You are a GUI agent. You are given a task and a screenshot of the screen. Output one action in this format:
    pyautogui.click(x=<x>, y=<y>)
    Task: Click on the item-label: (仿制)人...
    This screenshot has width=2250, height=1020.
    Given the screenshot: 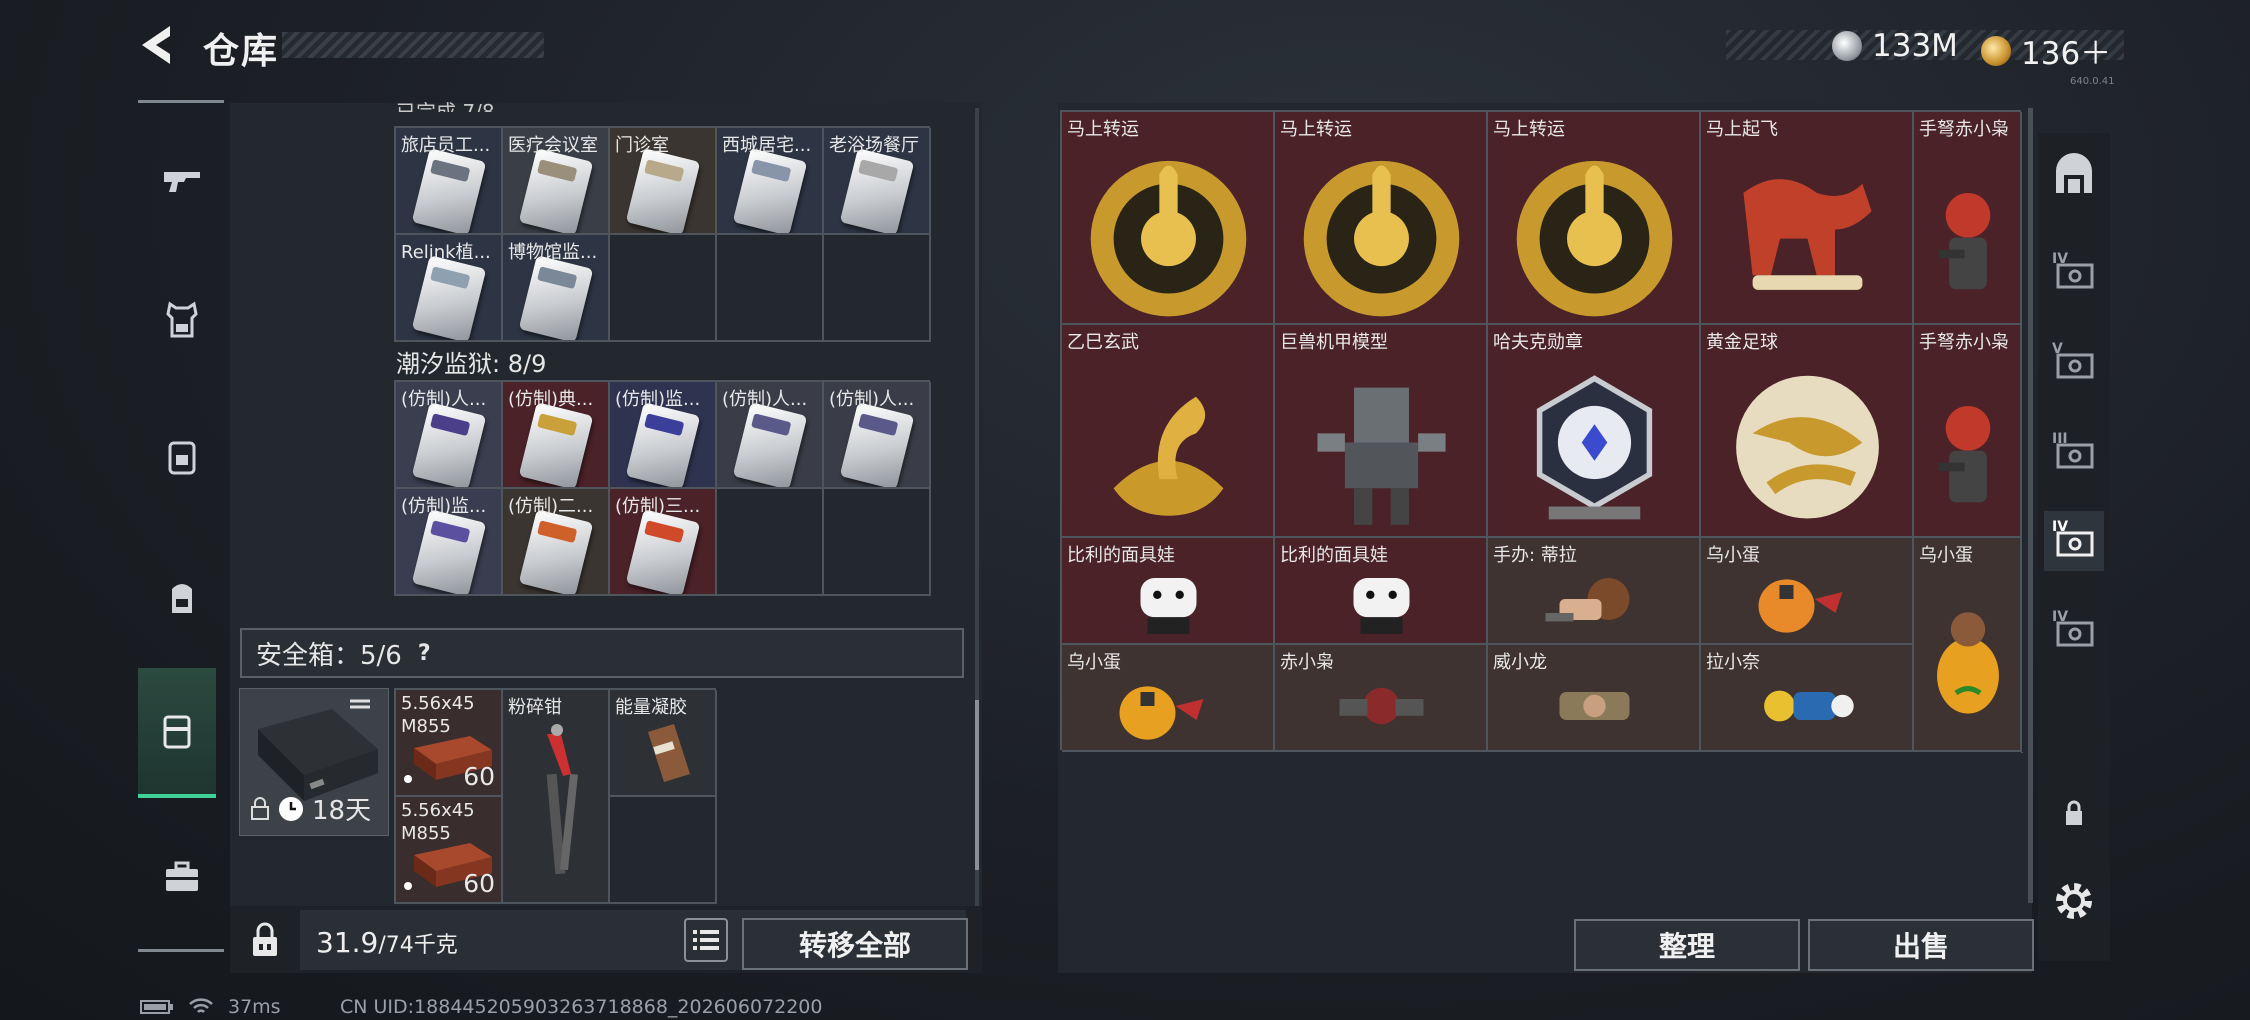 What is the action you would take?
    pyautogui.click(x=444, y=399)
    